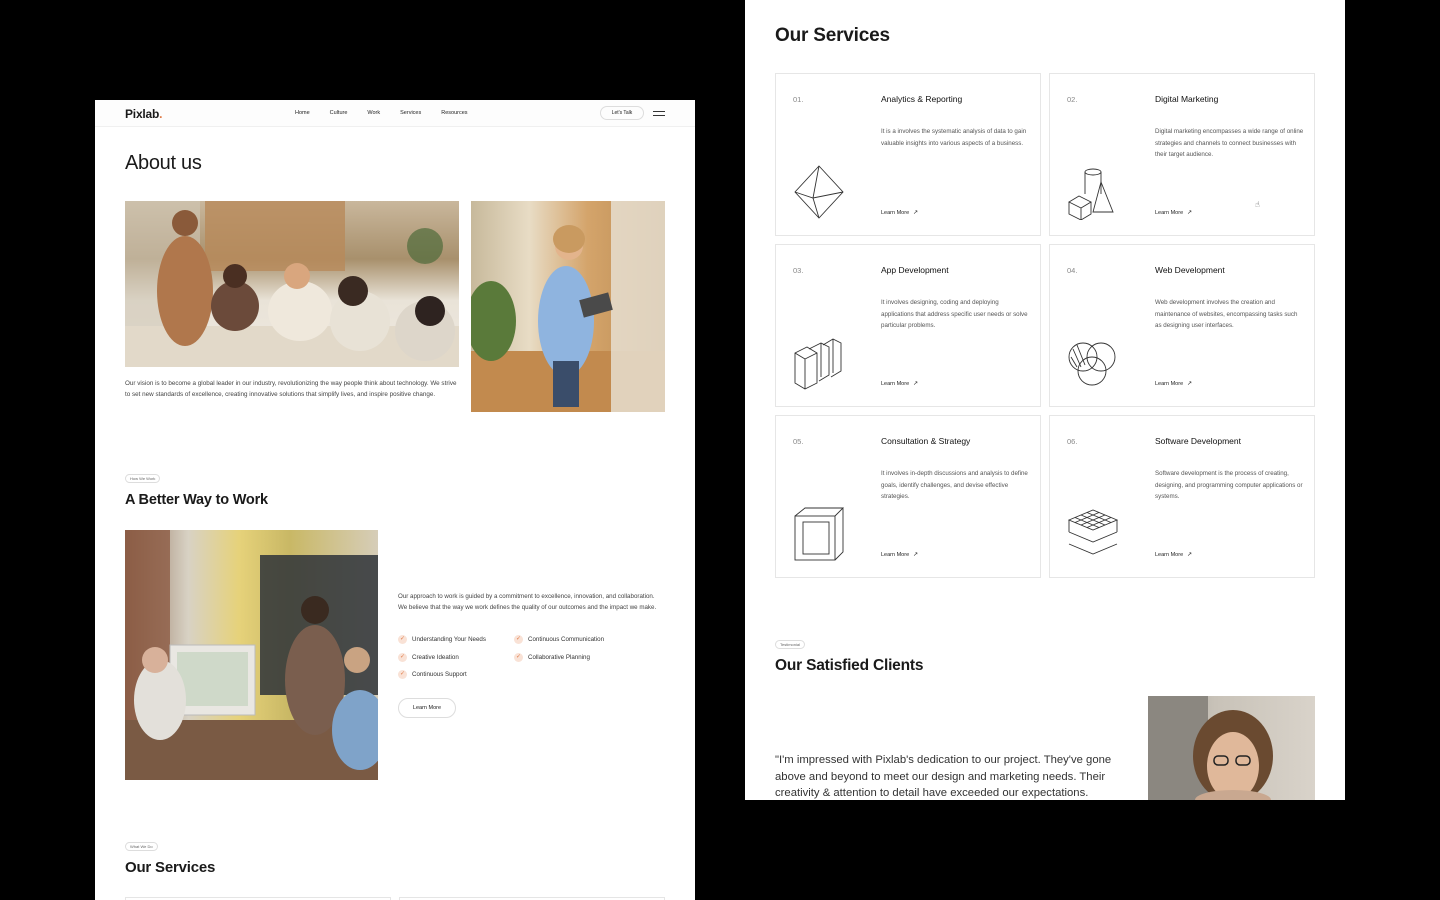 This screenshot has width=1440, height=900. I want to click on logo: Pixlab., so click(144, 114).